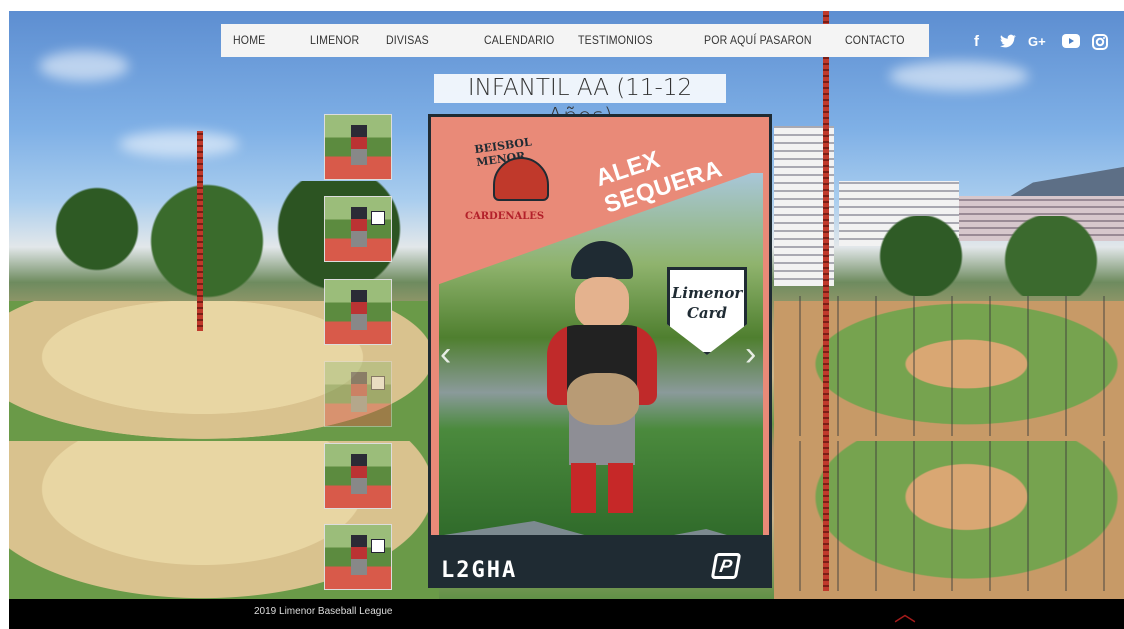 Image resolution: width=1124 pixels, height=629 pixels. Describe the element at coordinates (602, 381) in the screenshot. I see `player-figure` at that location.